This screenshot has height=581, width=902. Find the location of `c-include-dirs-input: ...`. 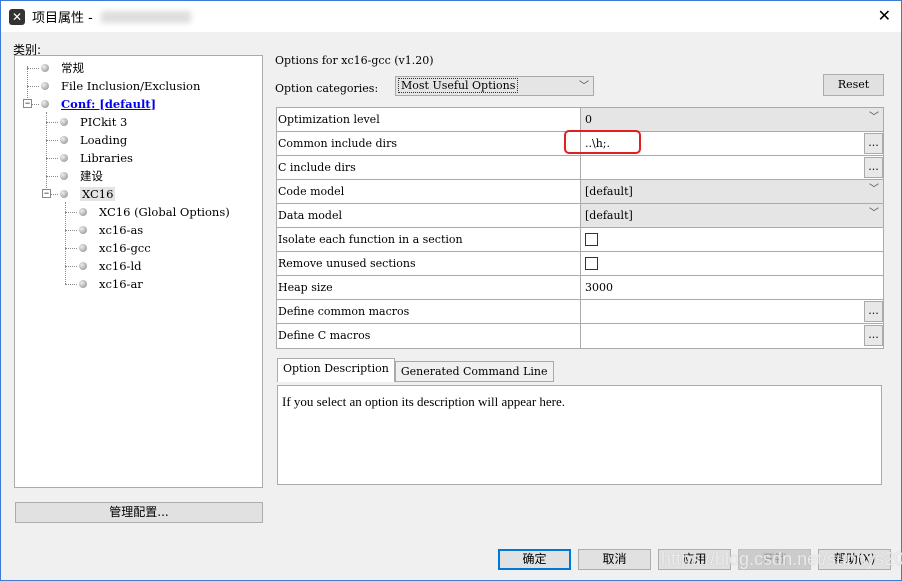

c-include-dirs-input: ... is located at coordinates (732, 167).